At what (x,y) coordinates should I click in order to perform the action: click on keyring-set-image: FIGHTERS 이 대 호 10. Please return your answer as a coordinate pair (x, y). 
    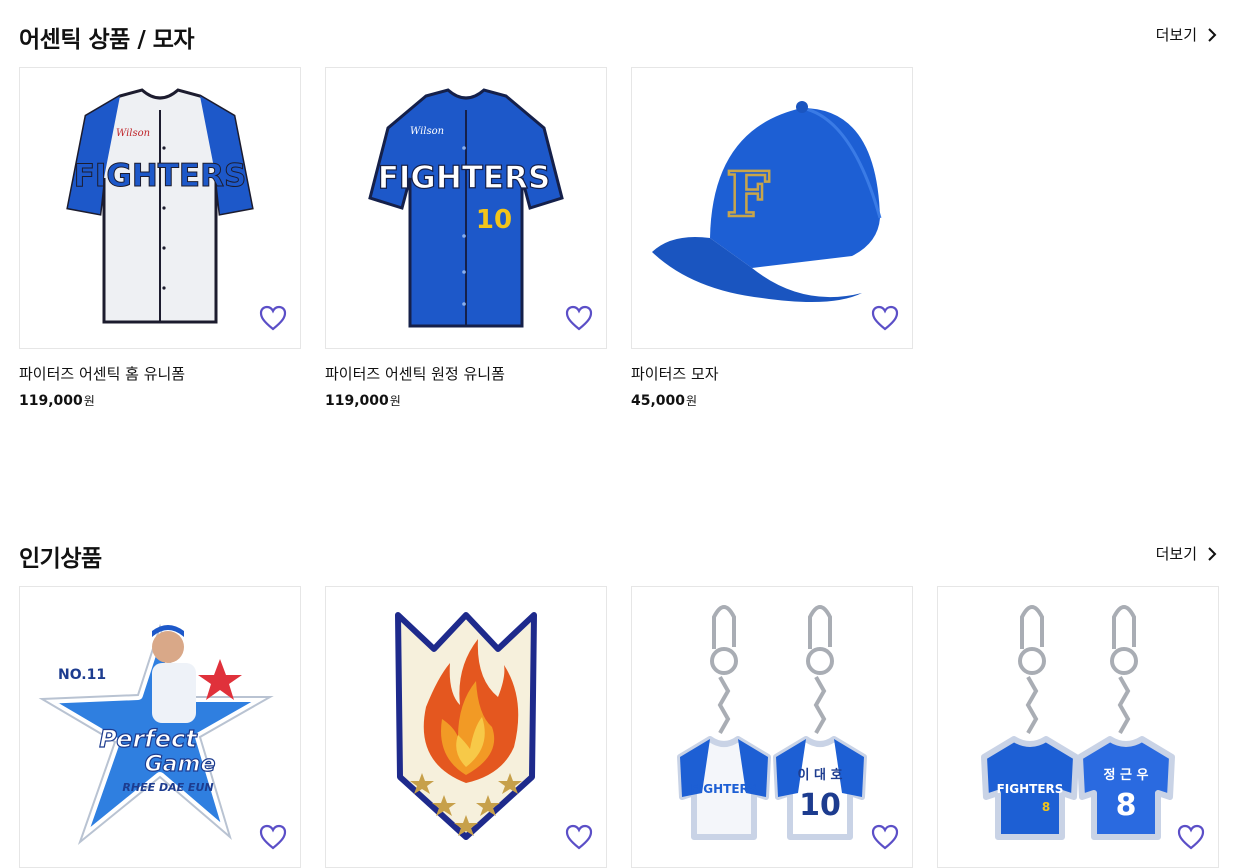
    Looking at the image, I should click on (772, 722).